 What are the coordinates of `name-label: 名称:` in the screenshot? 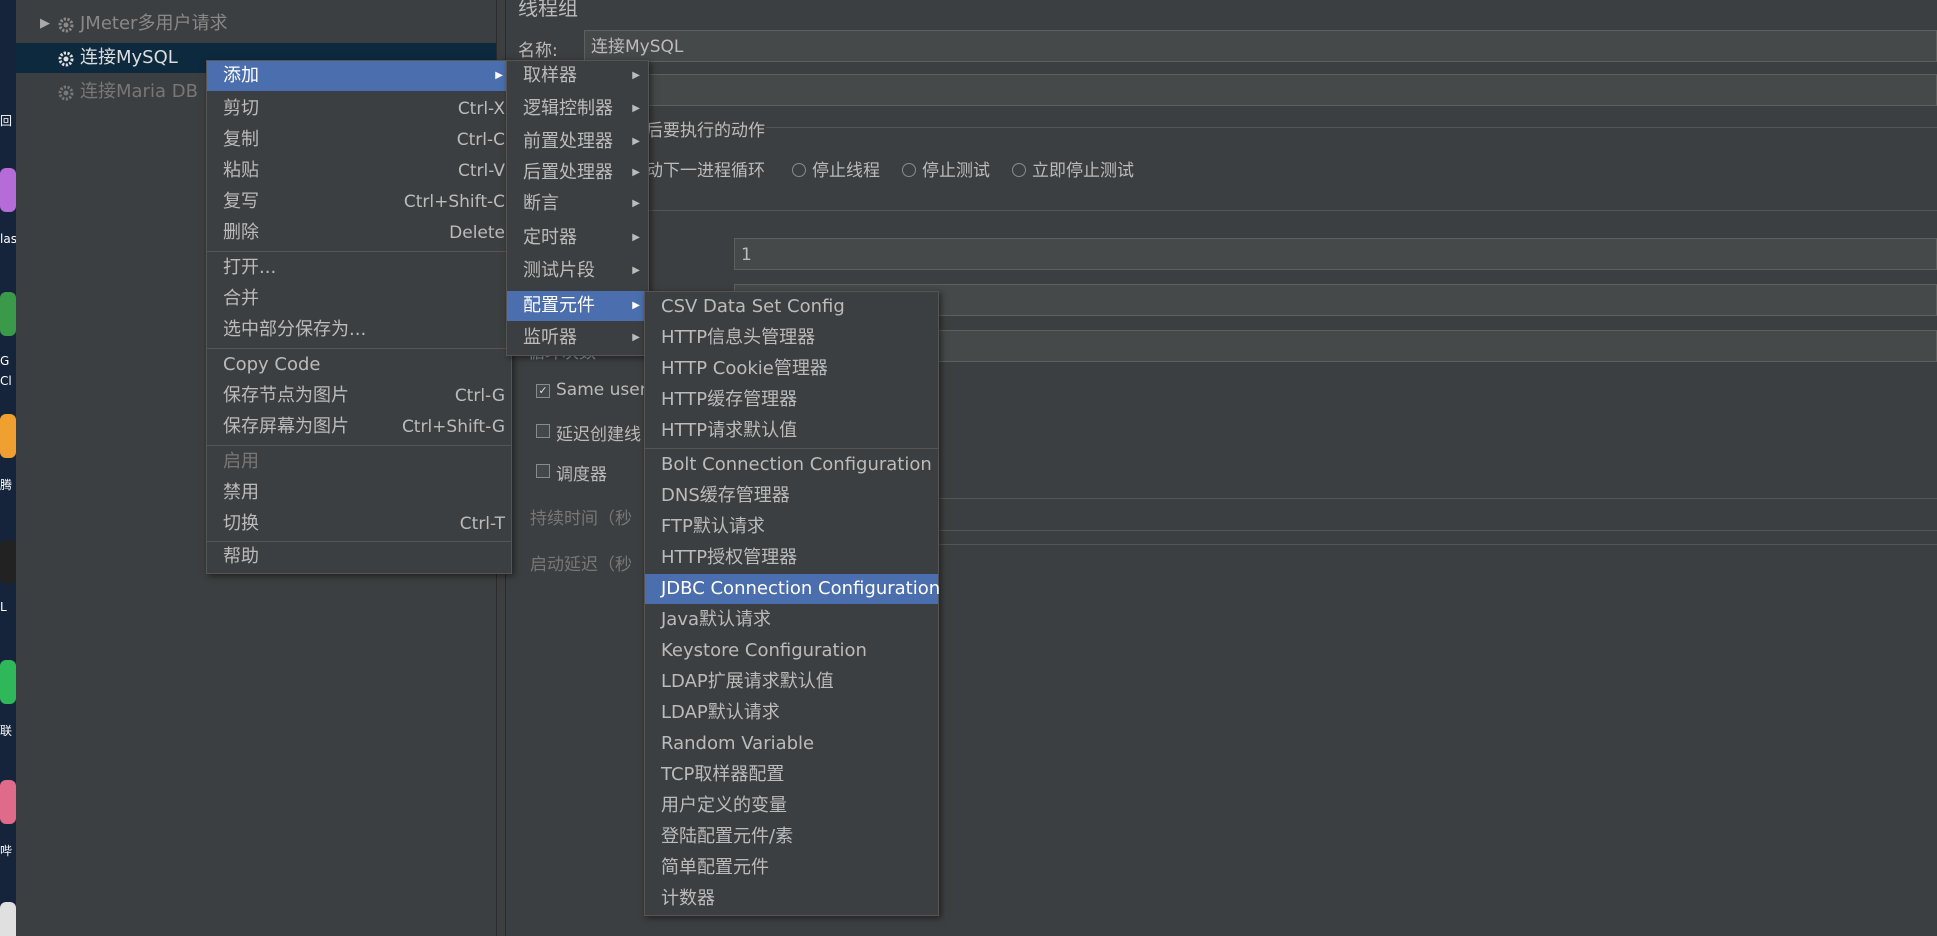 It's located at (538, 51).